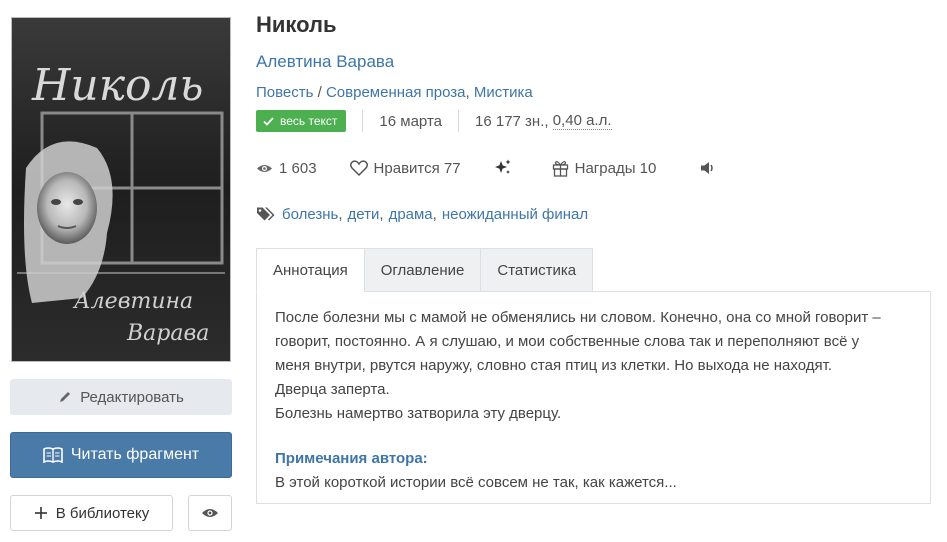  Describe the element at coordinates (132, 397) in the screenshot. I see `edit-button-label: Редактировать` at that location.